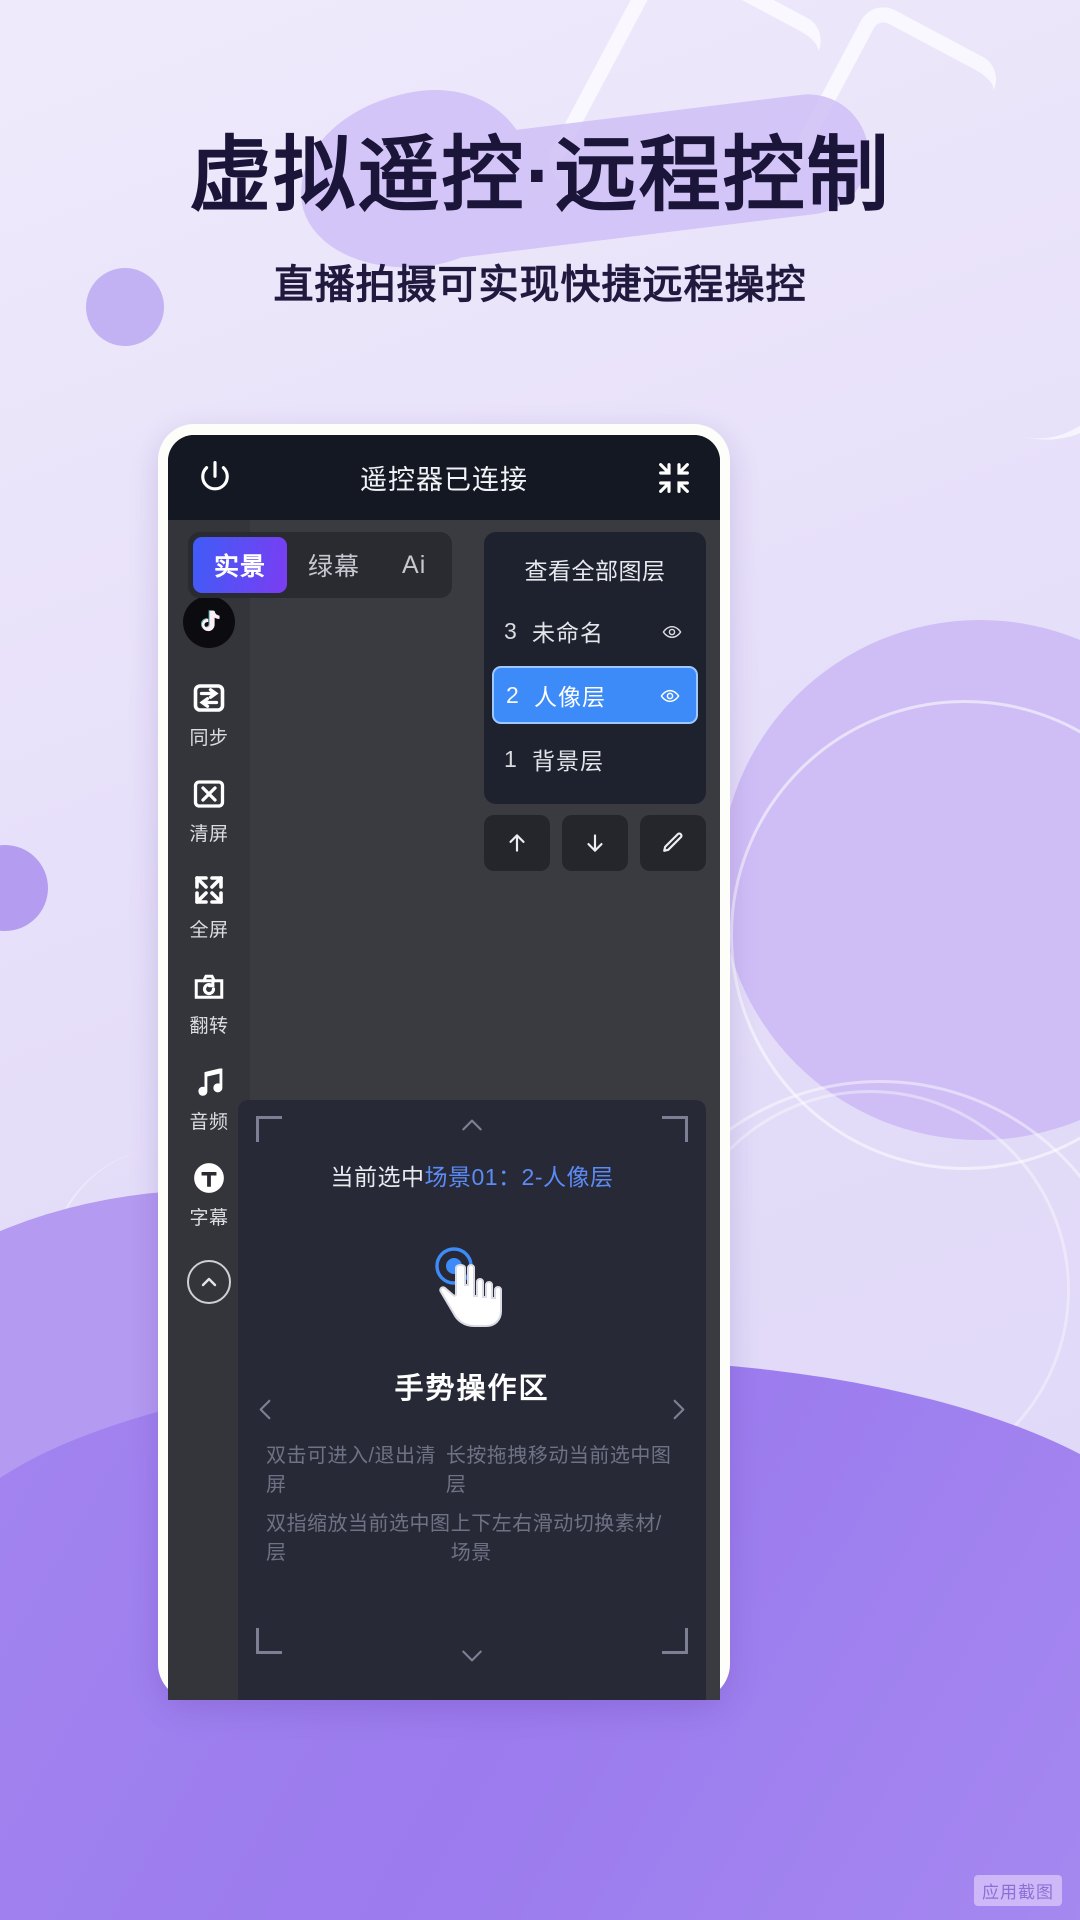 This screenshot has height=1920, width=1080. I want to click on sidebar-item-clear-screen: 清屏, so click(209, 810).